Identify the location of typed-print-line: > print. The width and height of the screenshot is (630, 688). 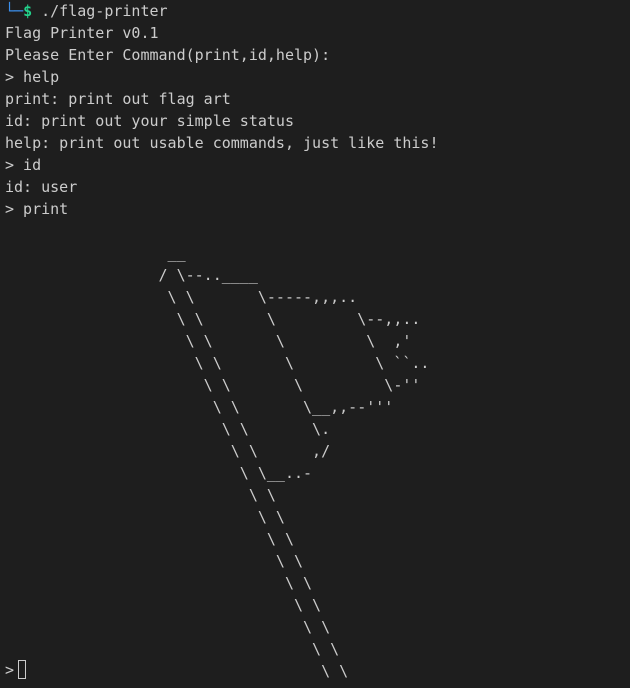
(37, 209).